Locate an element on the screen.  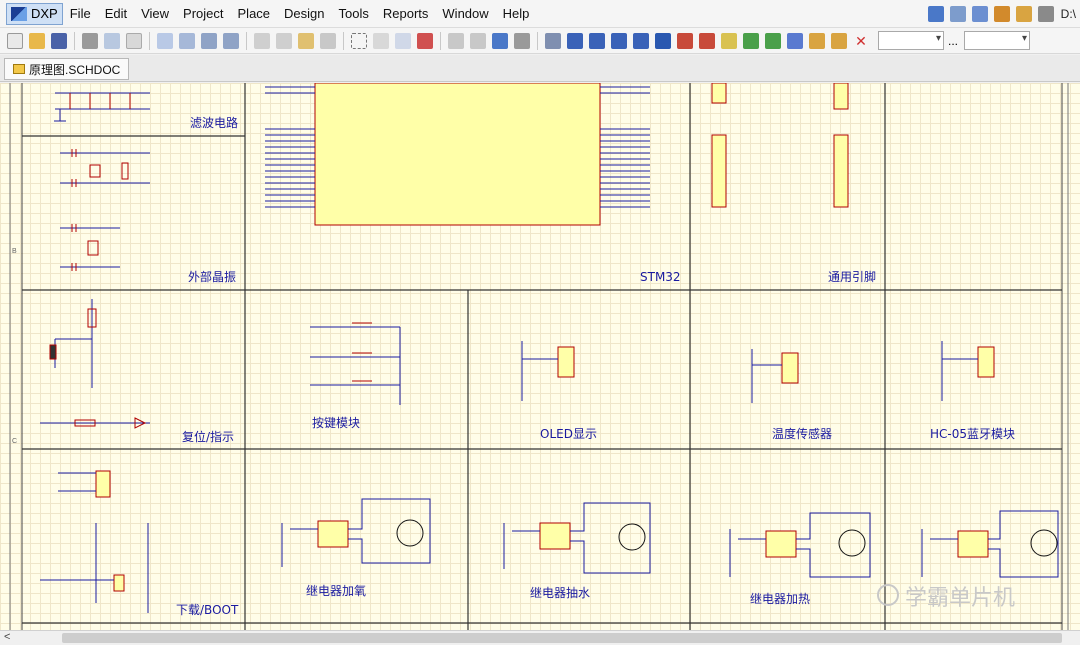
new-file-icon is located at coordinates (15, 40).